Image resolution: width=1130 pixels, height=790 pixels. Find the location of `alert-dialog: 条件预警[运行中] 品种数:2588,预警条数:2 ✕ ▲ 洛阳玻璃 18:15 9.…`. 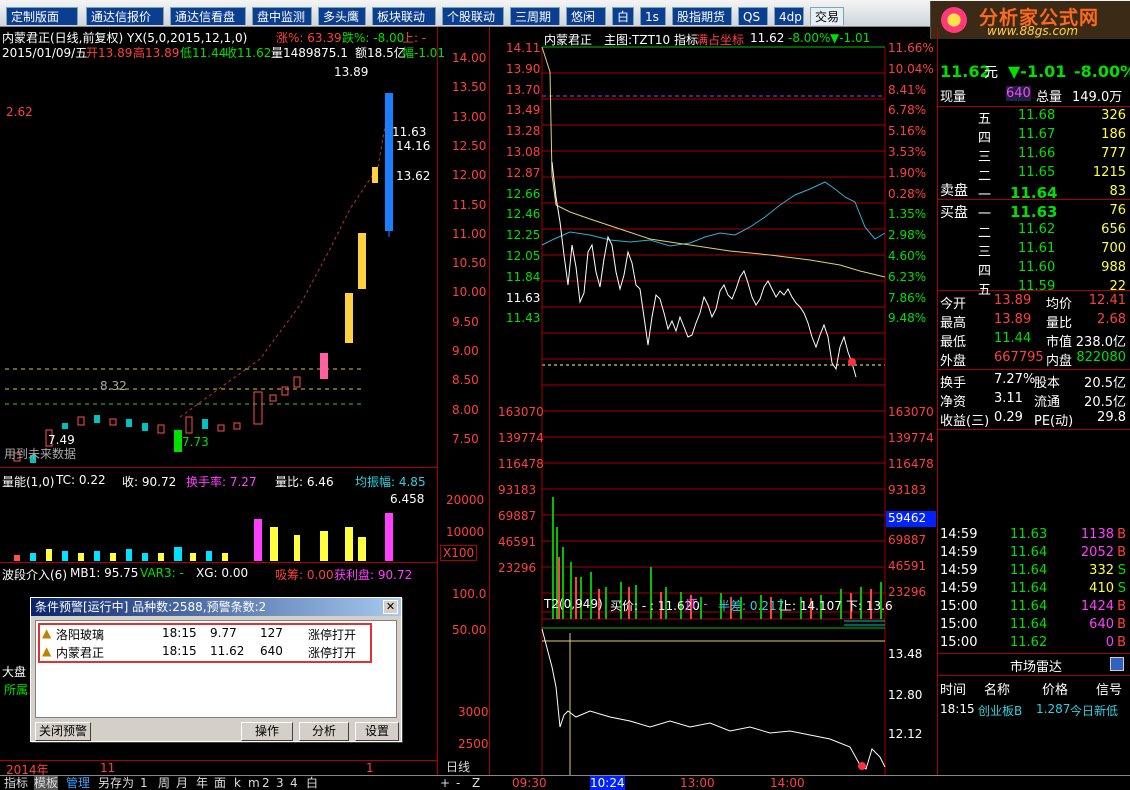

alert-dialog: 条件预警[运行中] 品种数:2588,预警条数:2 ✕ ▲ 洛阳玻璃 18:15 9.… is located at coordinates (216, 669).